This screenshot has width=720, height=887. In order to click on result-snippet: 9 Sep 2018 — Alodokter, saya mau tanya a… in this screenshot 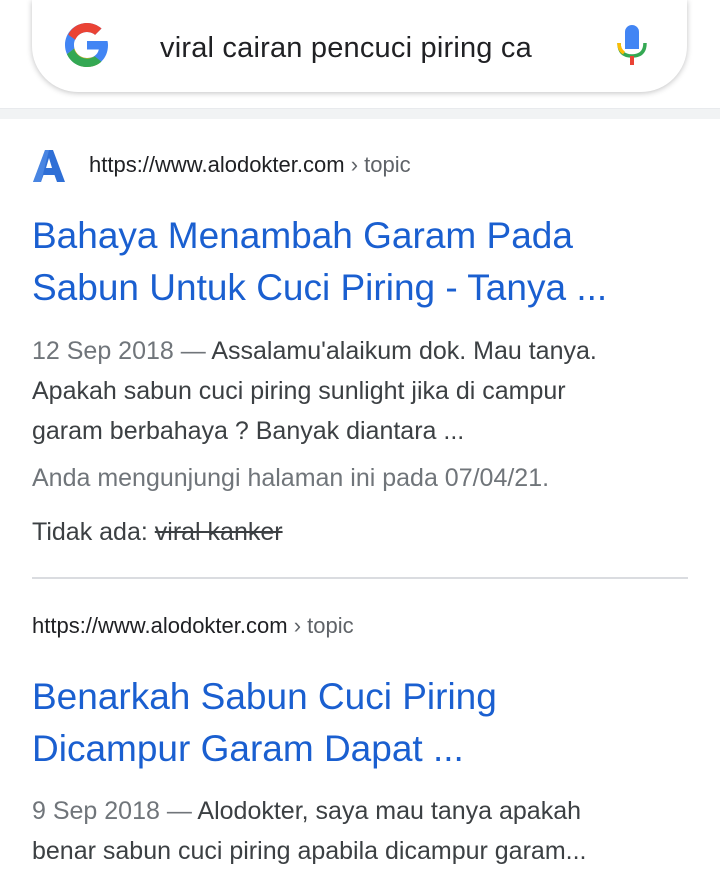, I will do `click(357, 831)`.